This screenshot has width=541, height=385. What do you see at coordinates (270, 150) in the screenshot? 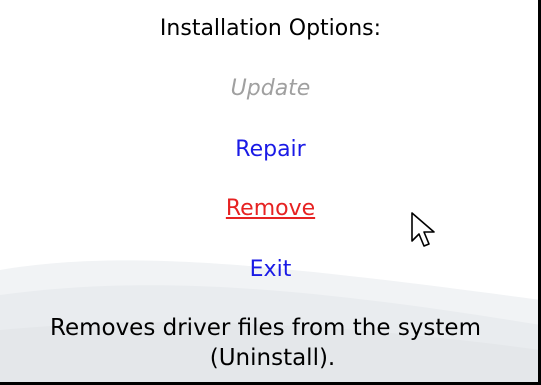
I see `repair-option: Repair` at bounding box center [270, 150].